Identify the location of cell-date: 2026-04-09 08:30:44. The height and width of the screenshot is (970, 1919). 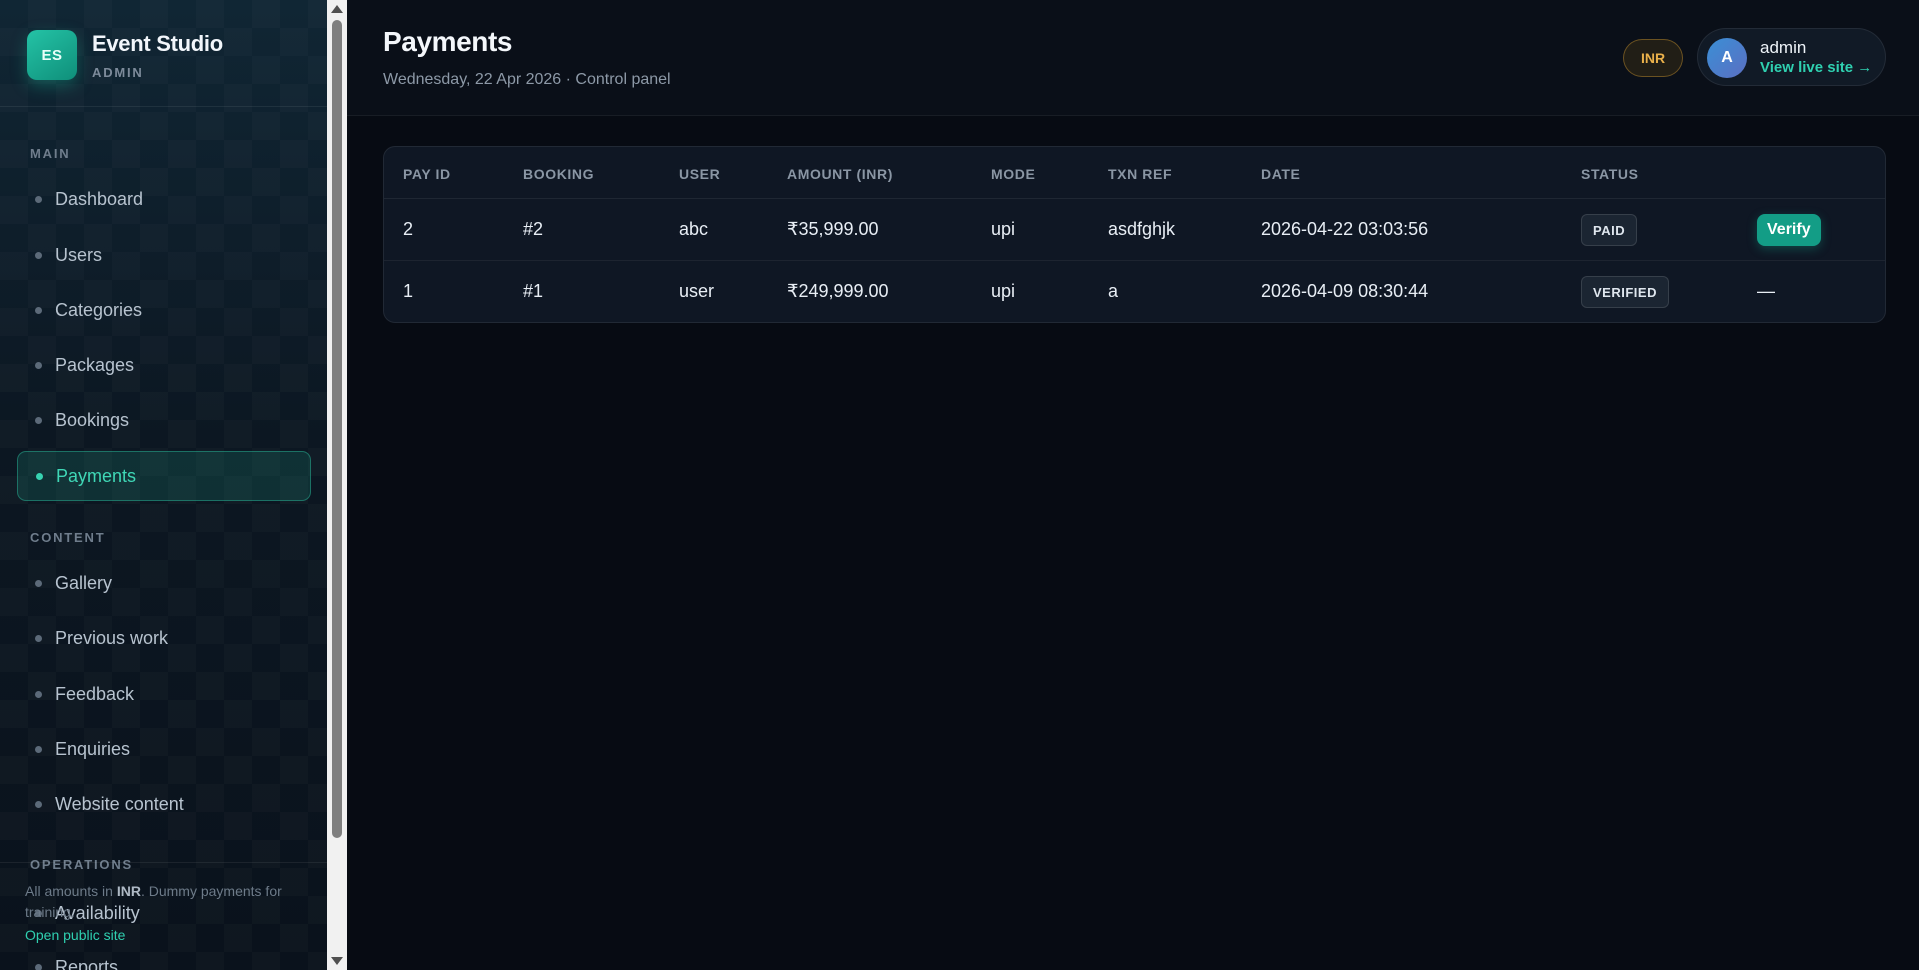
(1345, 291).